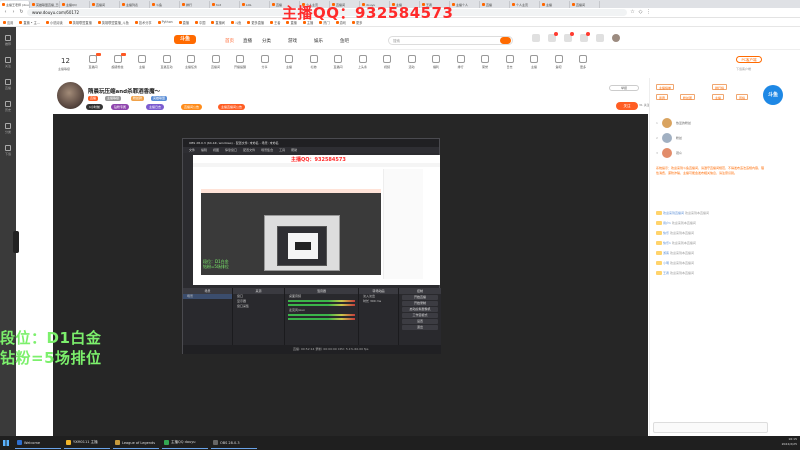 Image resolution: width=800 pixels, height=450 pixels. What do you see at coordinates (420, 321) in the screenshot?
I see `settings-button: 设置` at bounding box center [420, 321].